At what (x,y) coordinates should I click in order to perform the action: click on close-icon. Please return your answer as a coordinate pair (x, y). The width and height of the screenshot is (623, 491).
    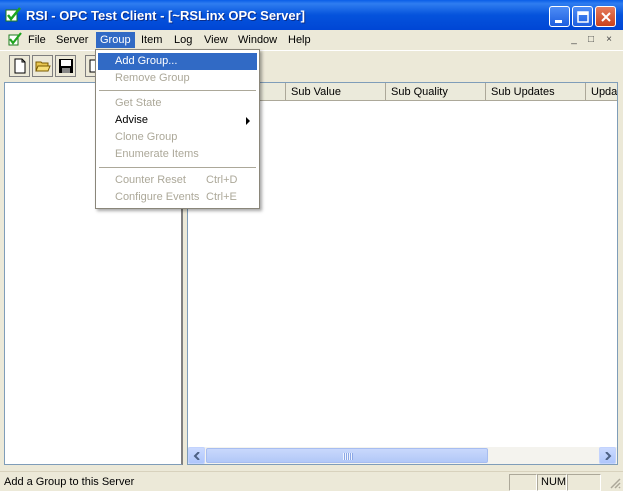
    Looking at the image, I should click on (606, 17).